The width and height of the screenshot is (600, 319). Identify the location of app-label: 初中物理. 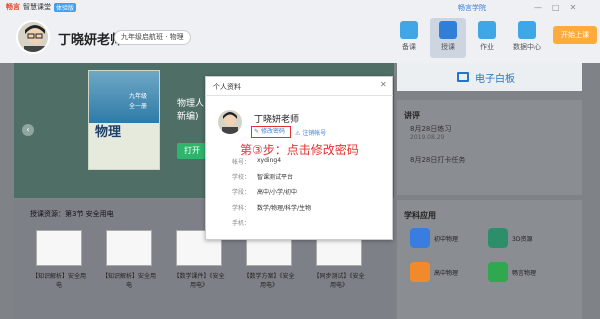
(446, 239).